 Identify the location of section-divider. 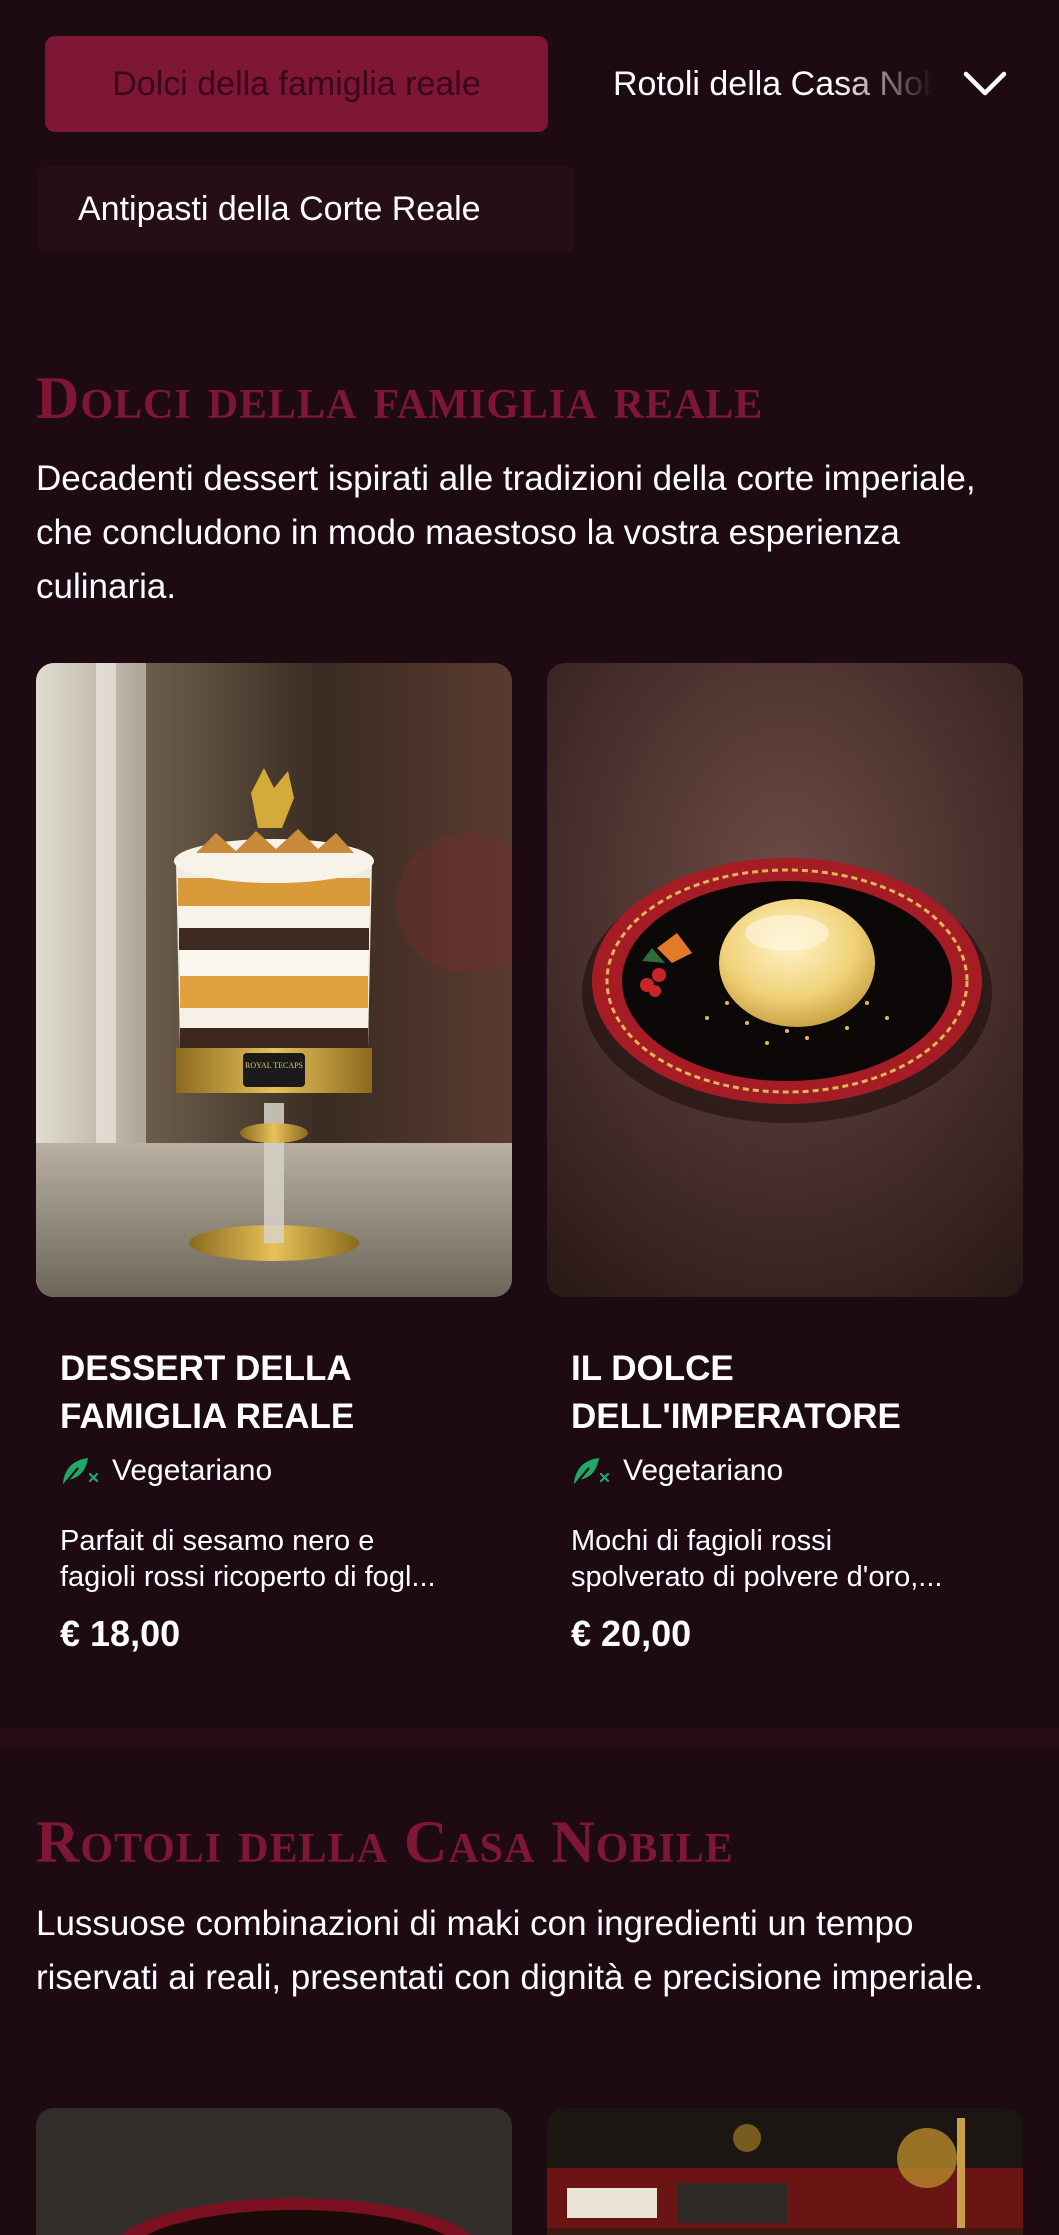
(529, 1737).